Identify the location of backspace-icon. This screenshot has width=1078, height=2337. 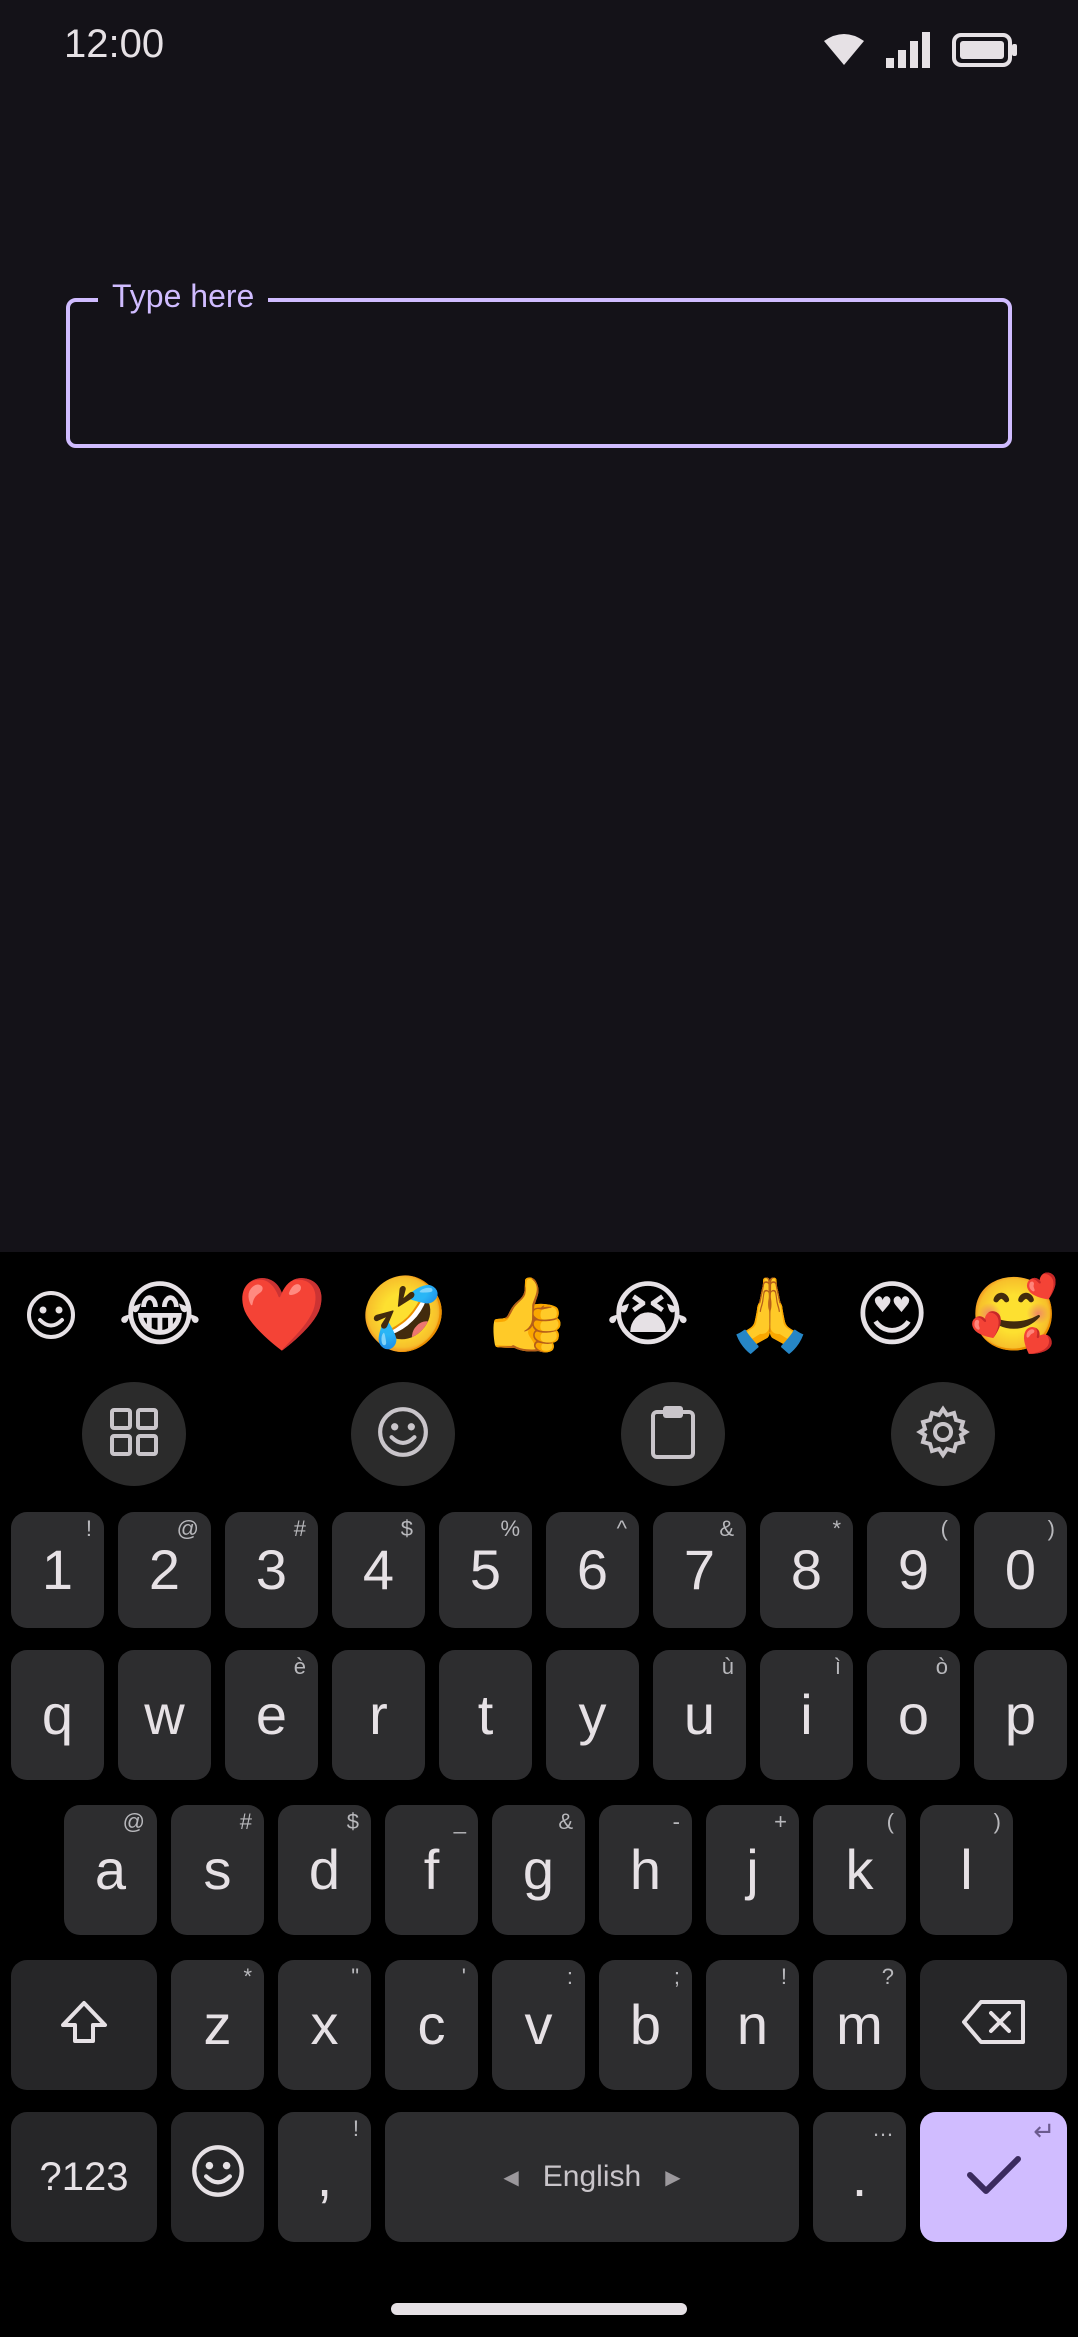
(994, 2025).